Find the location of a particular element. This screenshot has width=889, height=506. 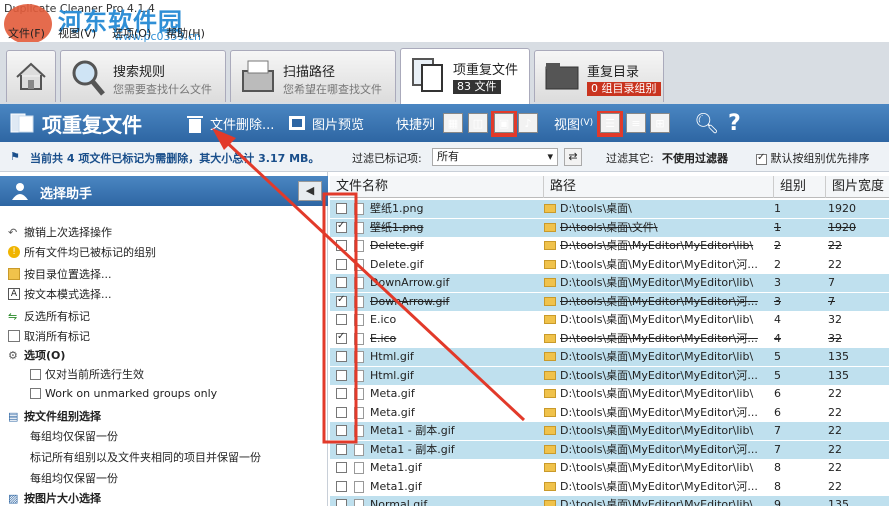

keep-one-per-group-item-2: 每组均仅保留一份 is located at coordinates (74, 478).